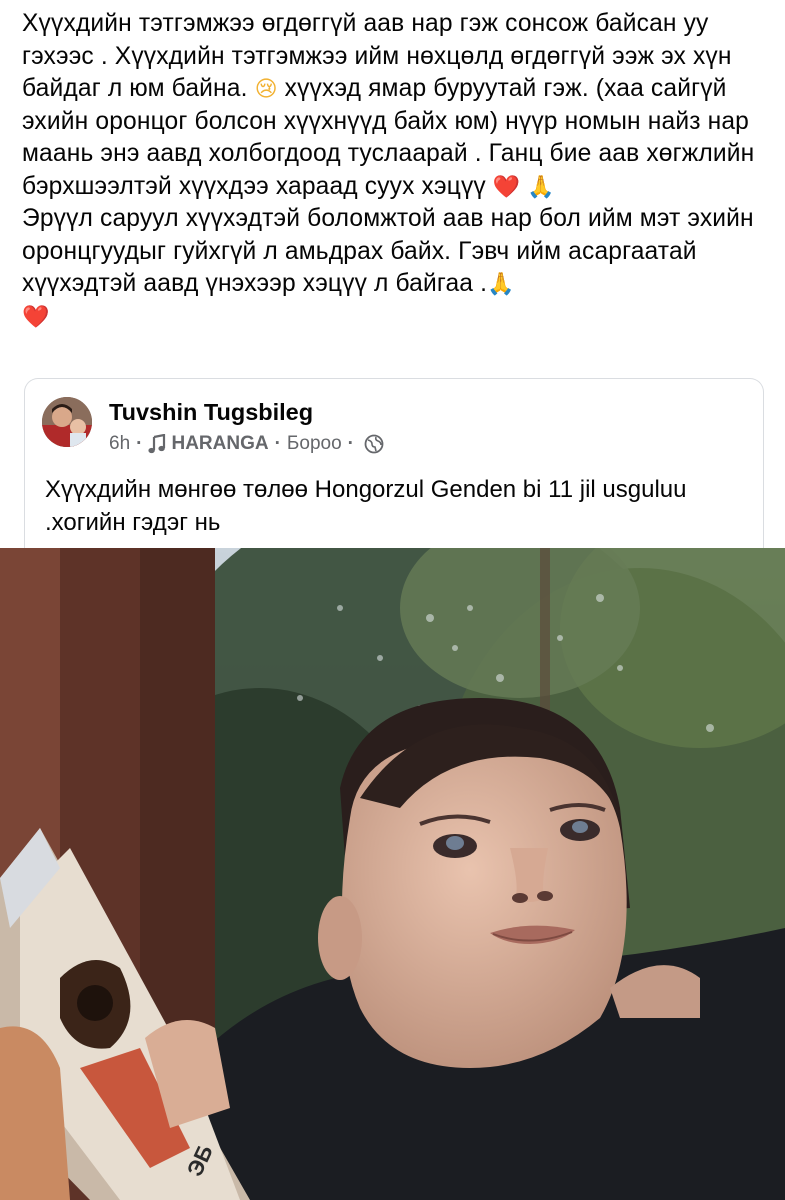 The width and height of the screenshot is (785, 1200). I want to click on folded-hands-emoji-2: 🙏, so click(501, 283).